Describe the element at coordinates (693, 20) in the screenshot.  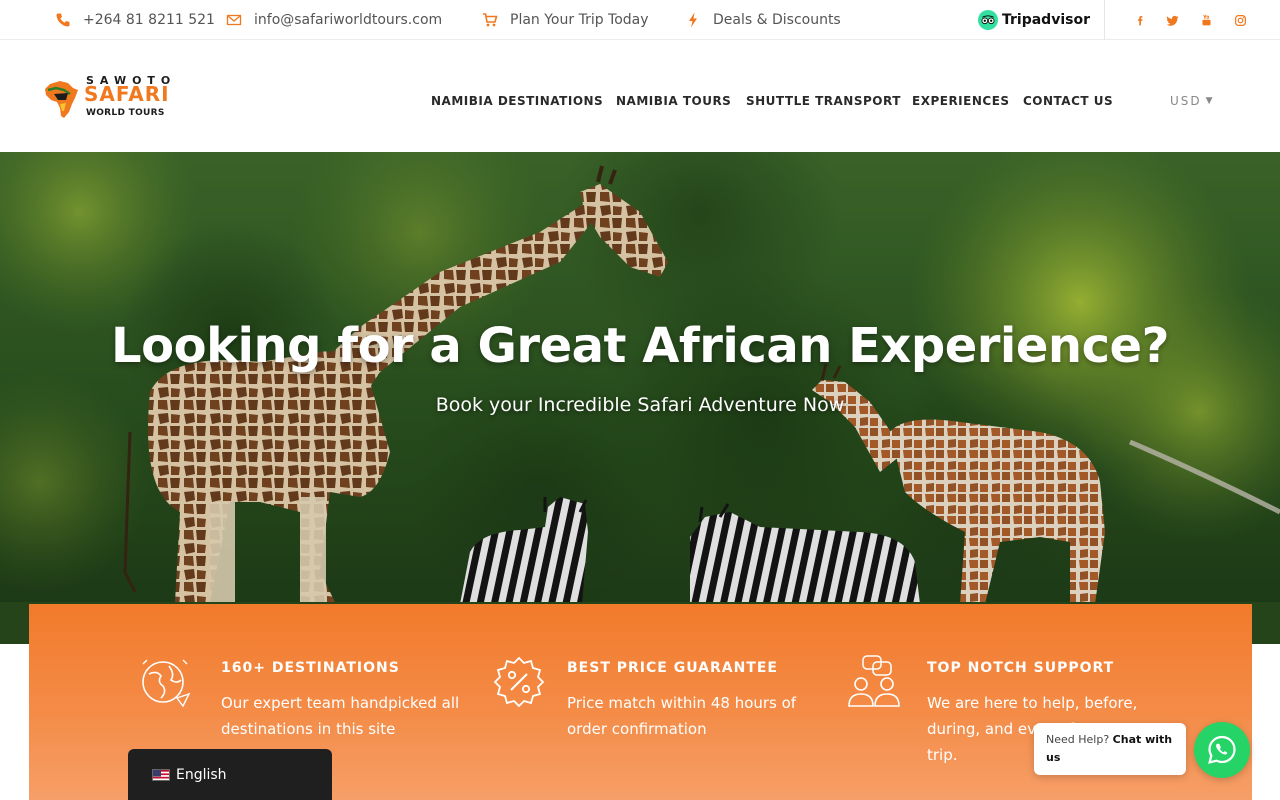
I see `bolt-icon` at that location.